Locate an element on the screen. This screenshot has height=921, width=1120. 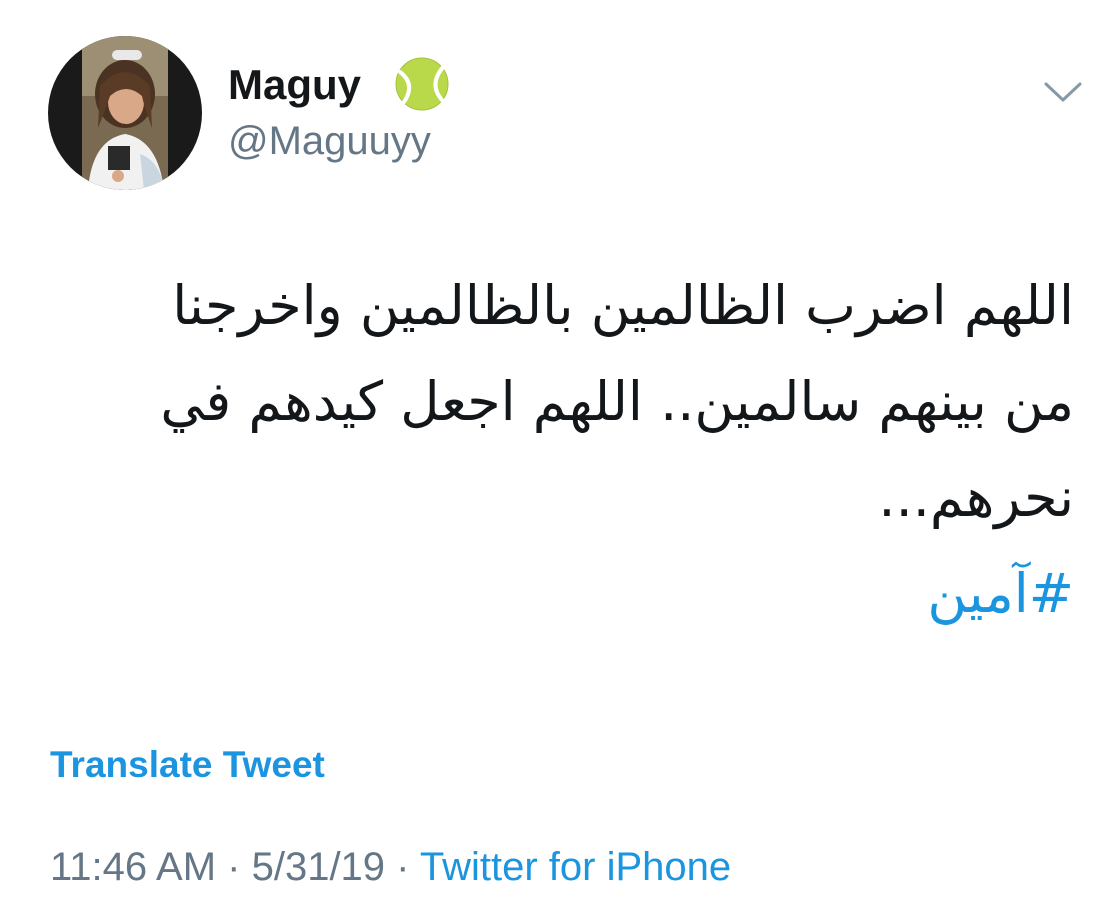
translate-tweet-link: Translate Tweet is located at coordinates (187, 765).